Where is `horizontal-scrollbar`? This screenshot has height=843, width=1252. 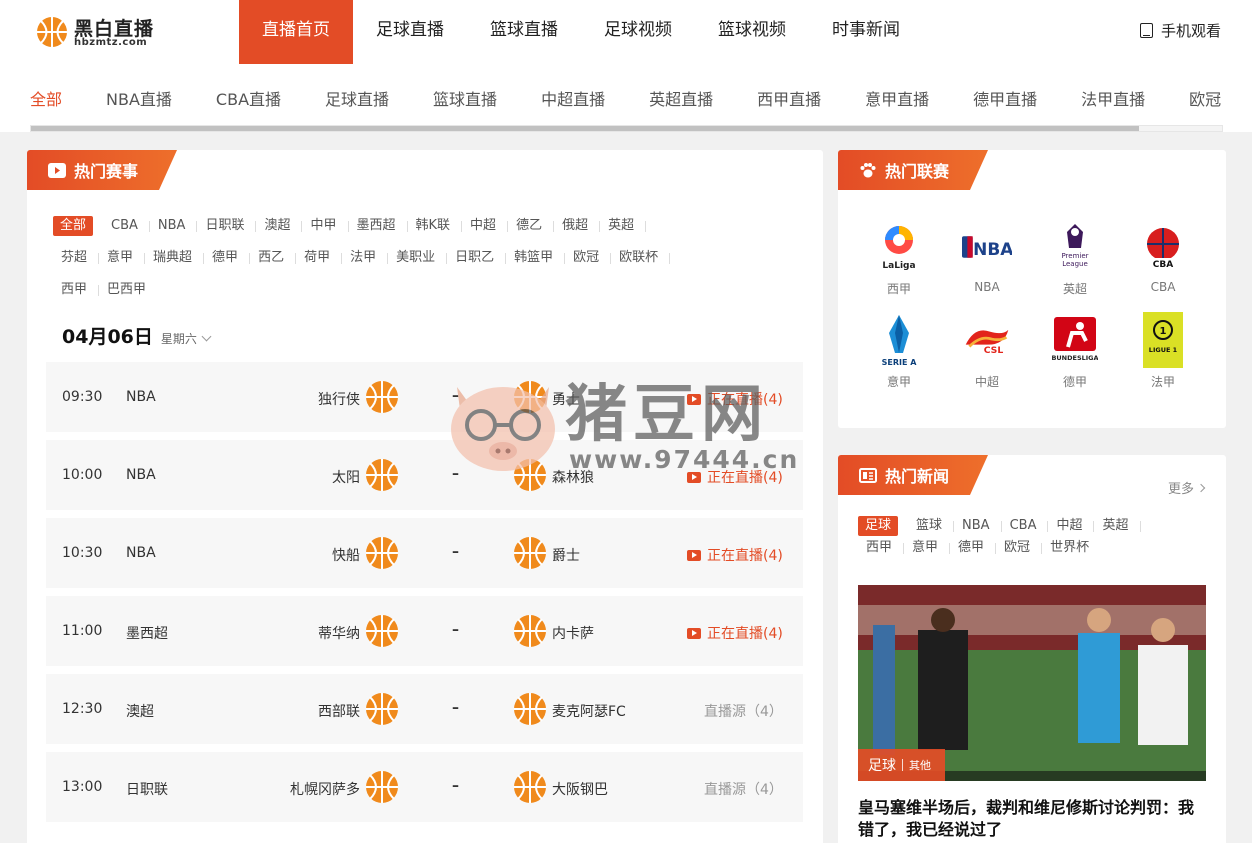 horizontal-scrollbar is located at coordinates (626, 128).